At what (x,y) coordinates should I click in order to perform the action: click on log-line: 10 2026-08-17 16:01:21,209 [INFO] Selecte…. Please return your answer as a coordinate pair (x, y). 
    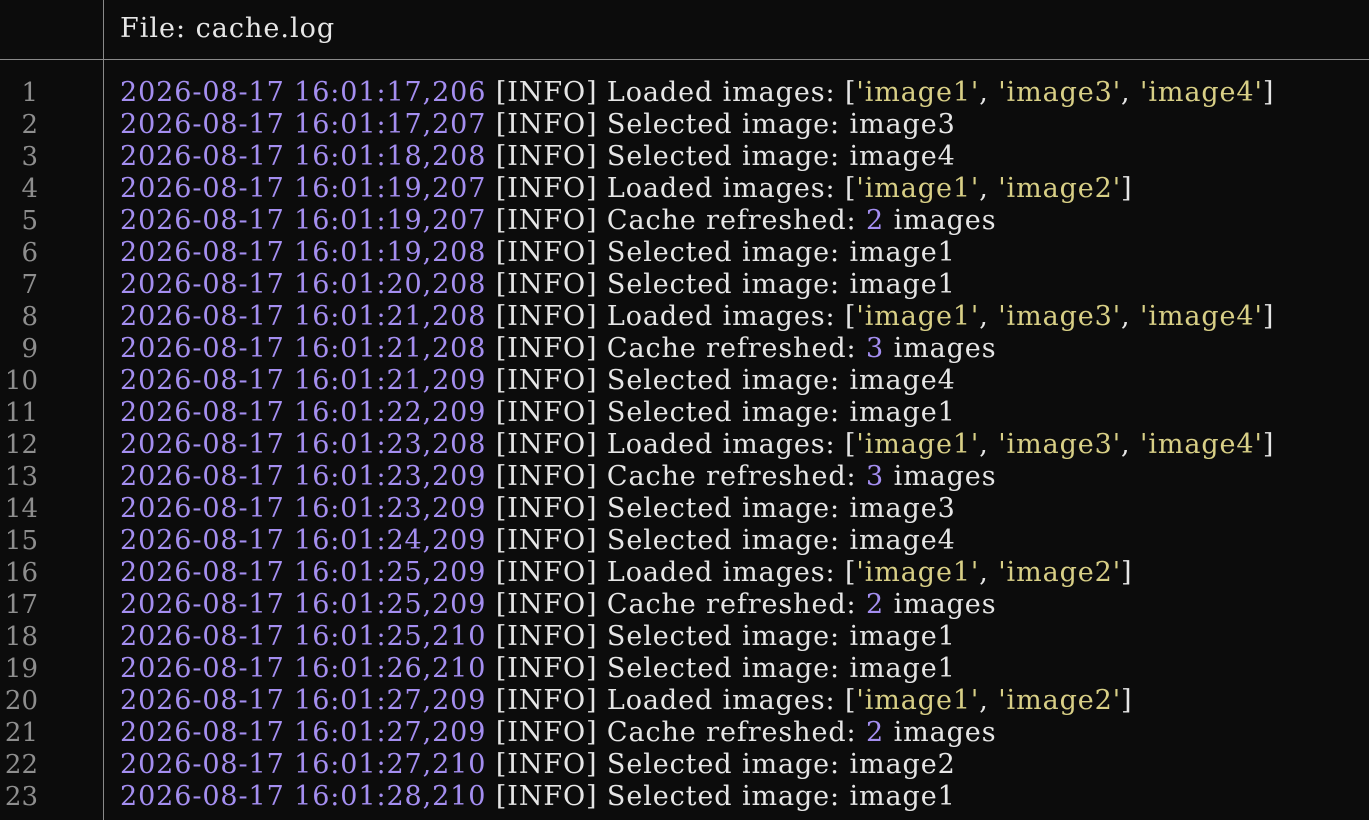
    Looking at the image, I should click on (684, 381).